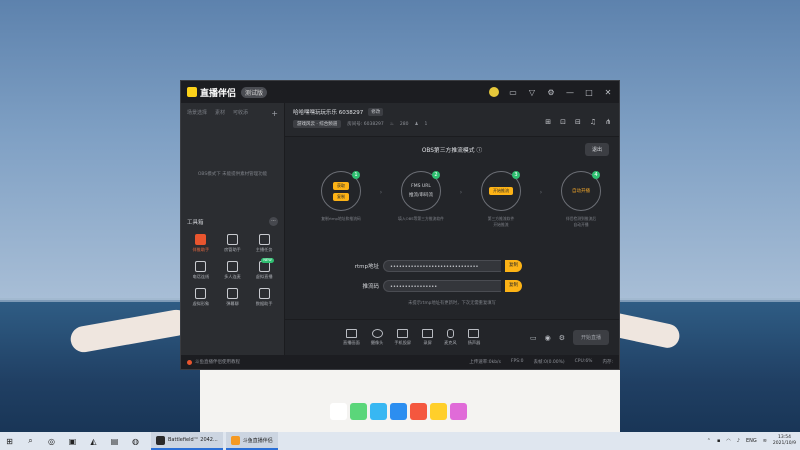 The image size is (800, 450). What do you see at coordinates (233, 270) in the screenshot?
I see `tool-item: 多人连麦` at bounding box center [233, 270].